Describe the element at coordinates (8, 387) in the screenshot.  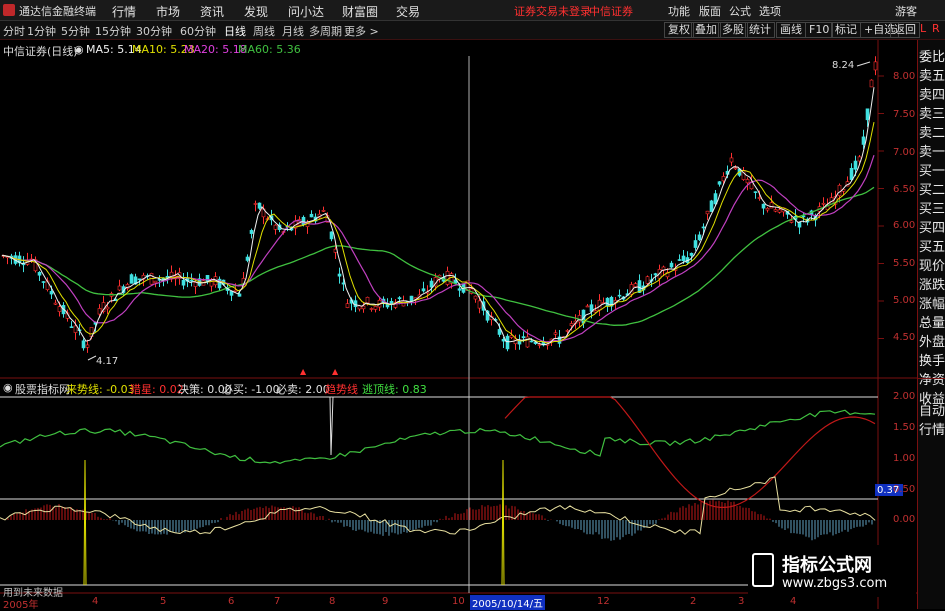
I see `indicator-collapse-icon: ◉` at that location.